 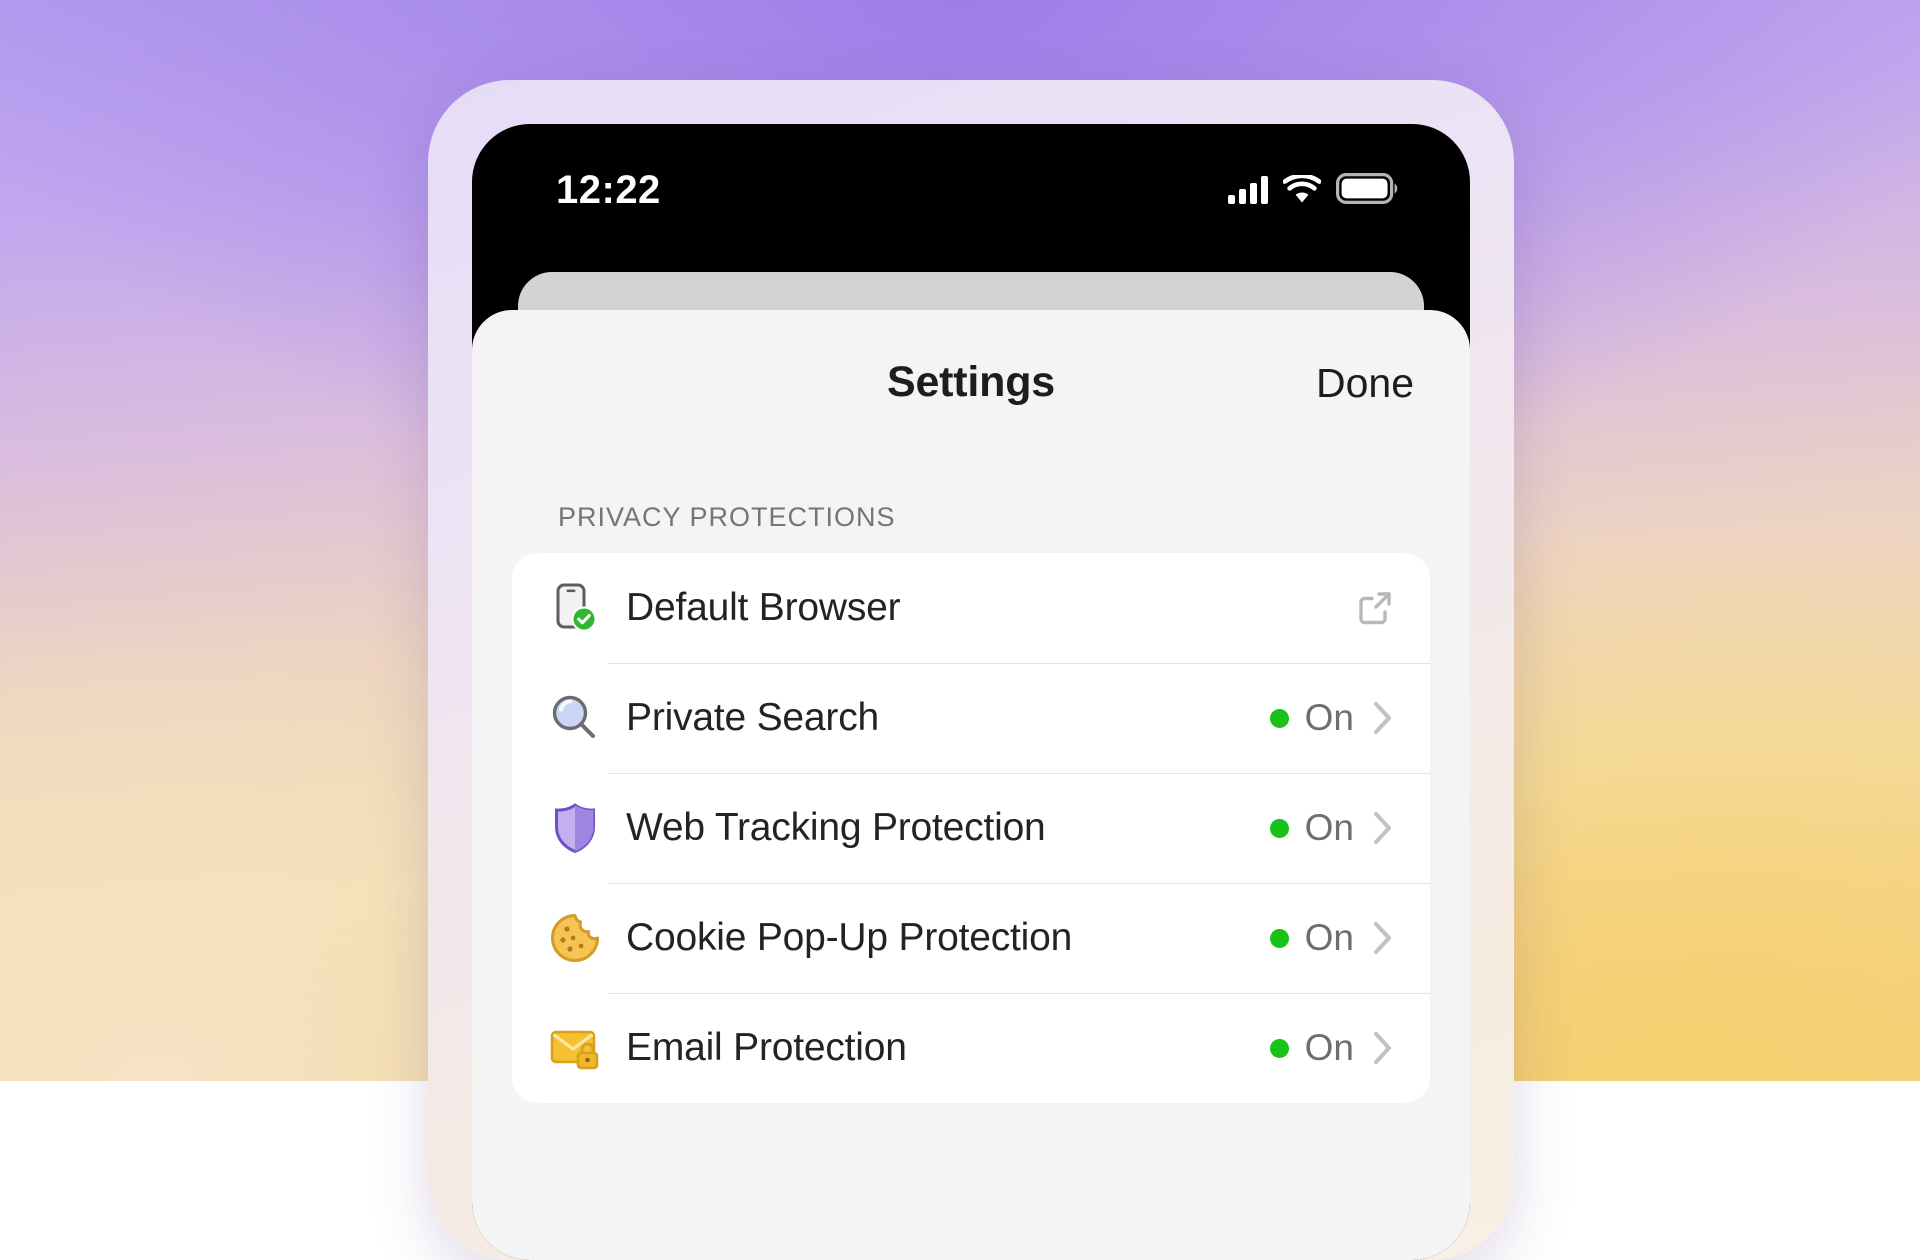 I want to click on magnifying-glass-icon, so click(x=575, y=718).